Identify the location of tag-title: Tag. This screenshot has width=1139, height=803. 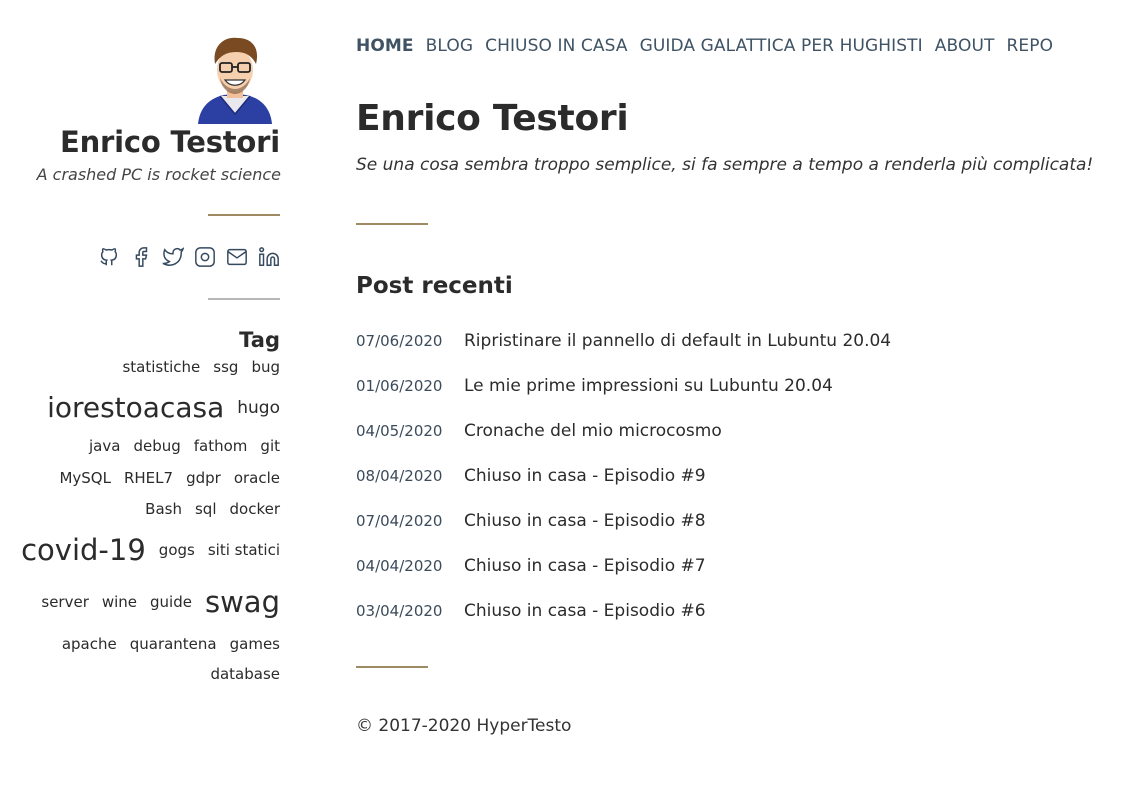
(259, 340).